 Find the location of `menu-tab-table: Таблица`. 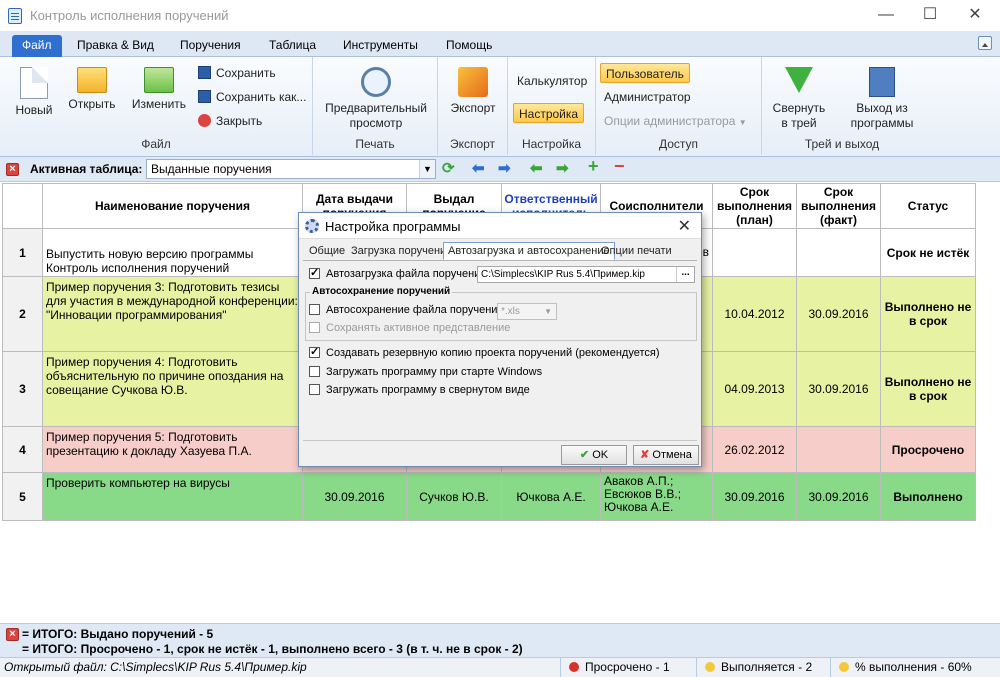

menu-tab-table: Таблица is located at coordinates (292, 46).